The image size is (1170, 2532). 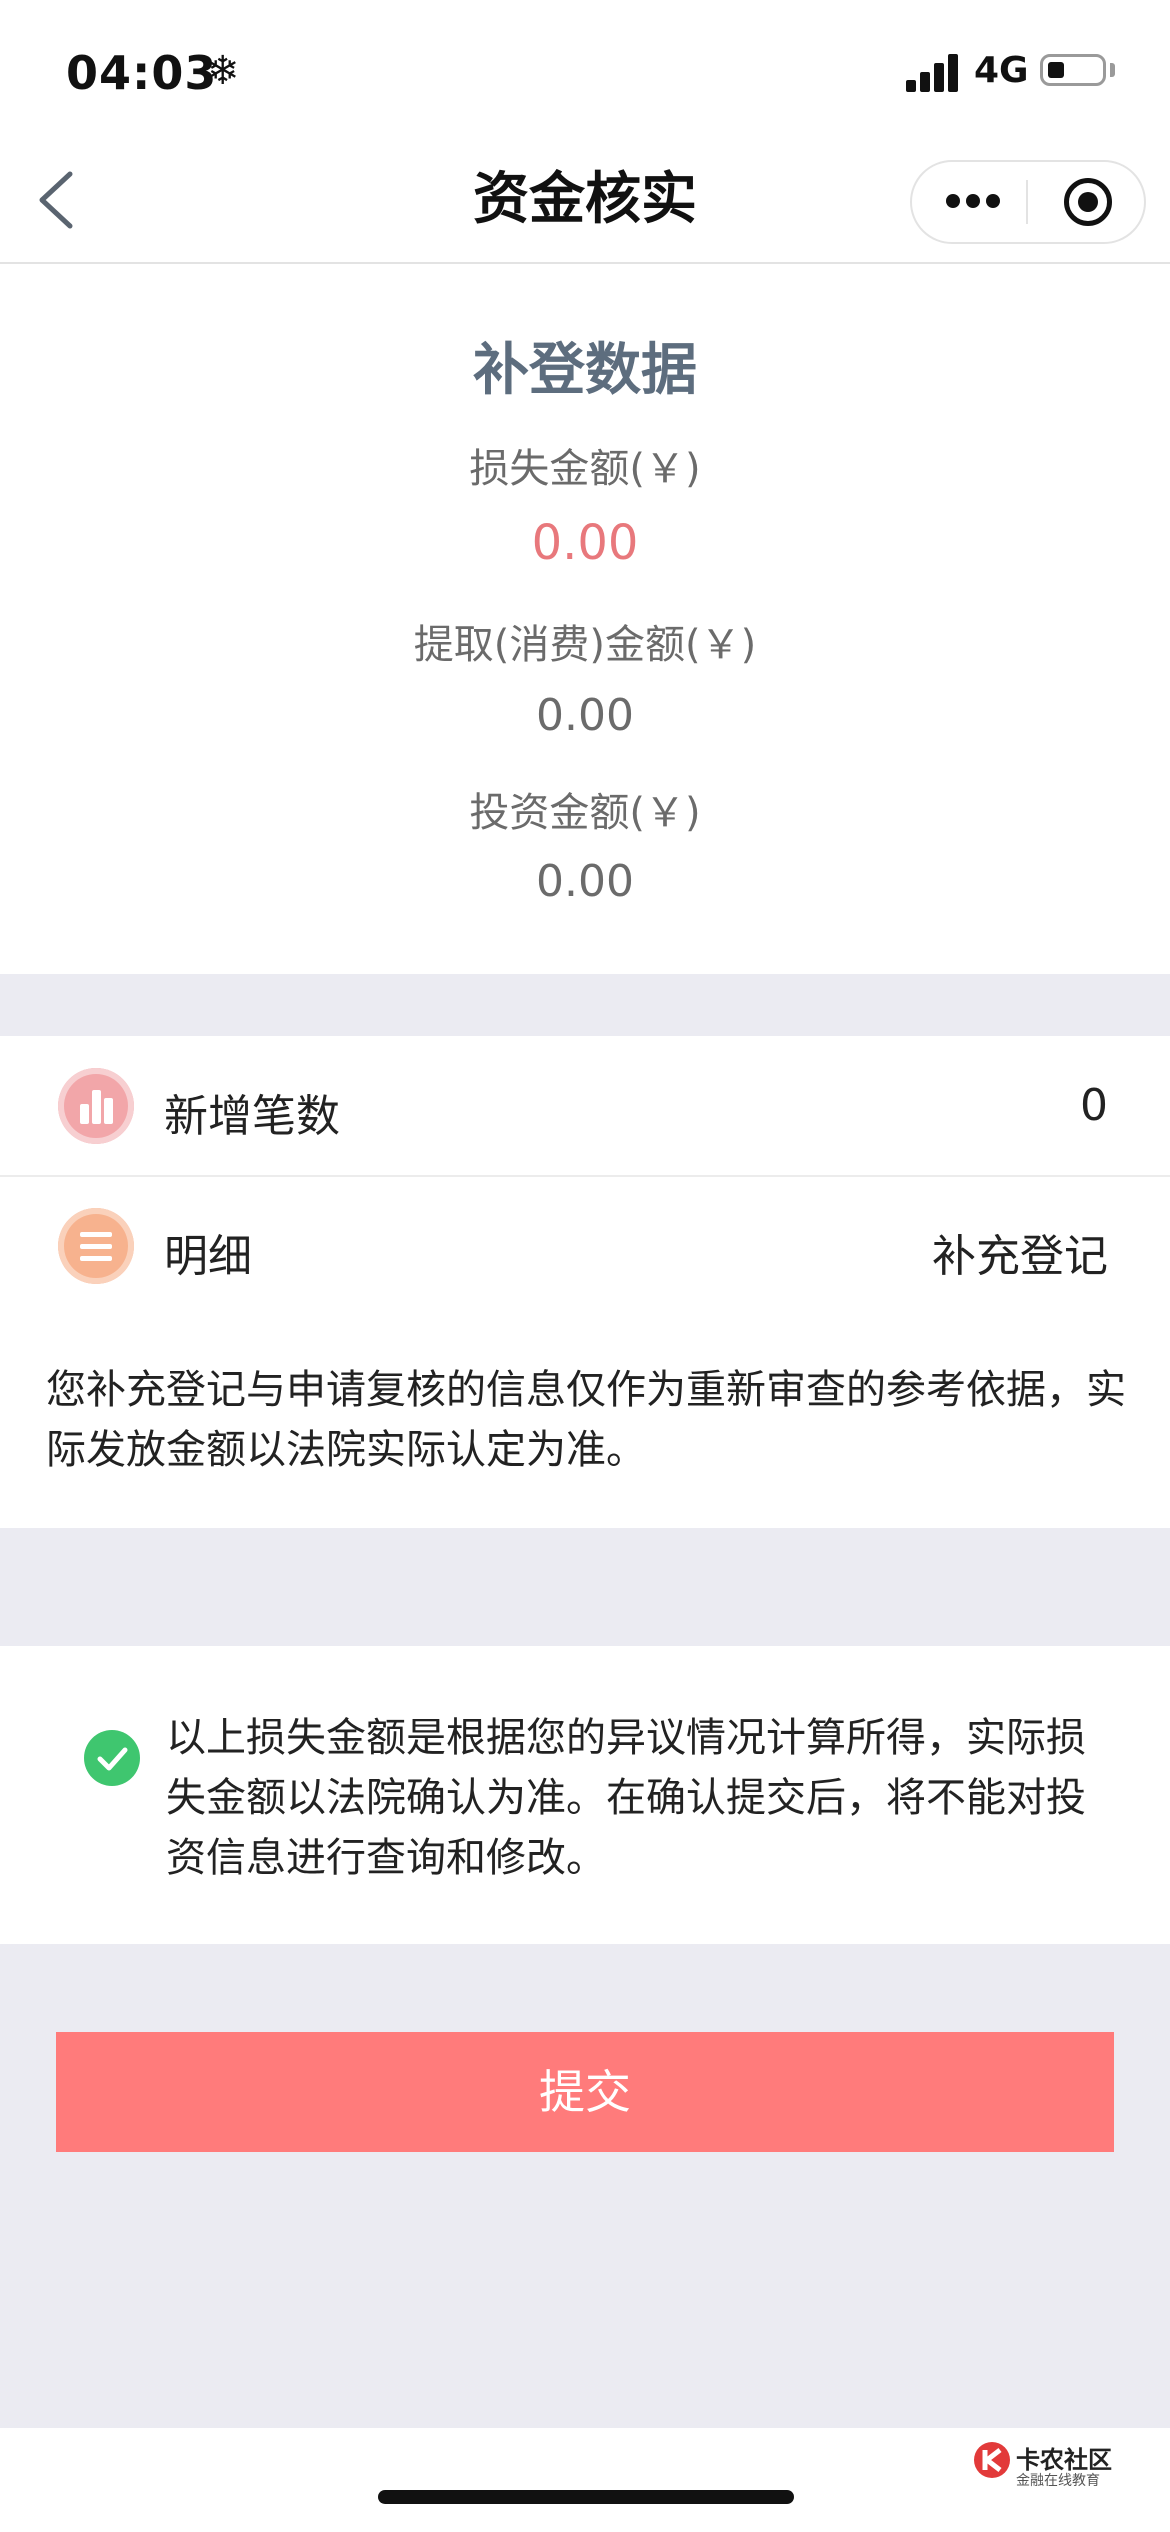 I want to click on signal-icon, so click(x=933, y=72).